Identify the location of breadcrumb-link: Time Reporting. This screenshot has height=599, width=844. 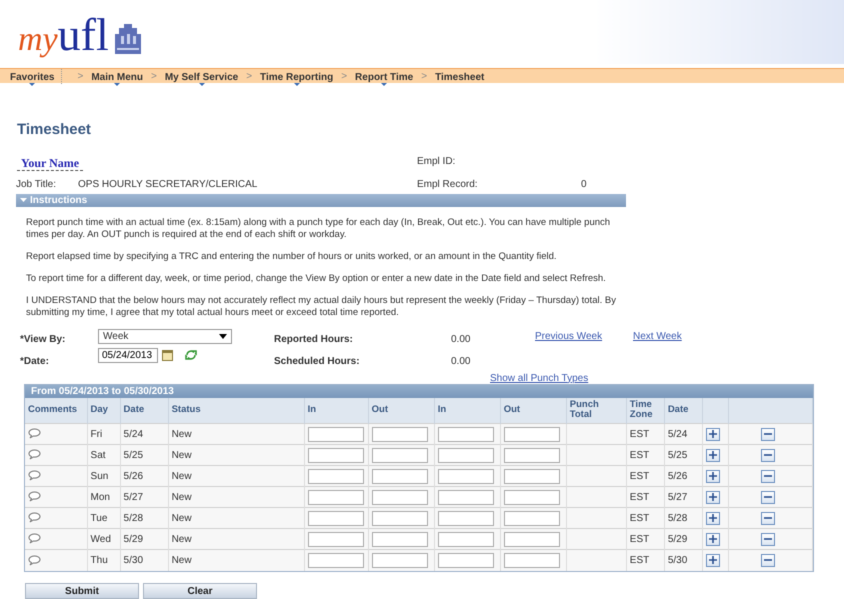
(297, 76).